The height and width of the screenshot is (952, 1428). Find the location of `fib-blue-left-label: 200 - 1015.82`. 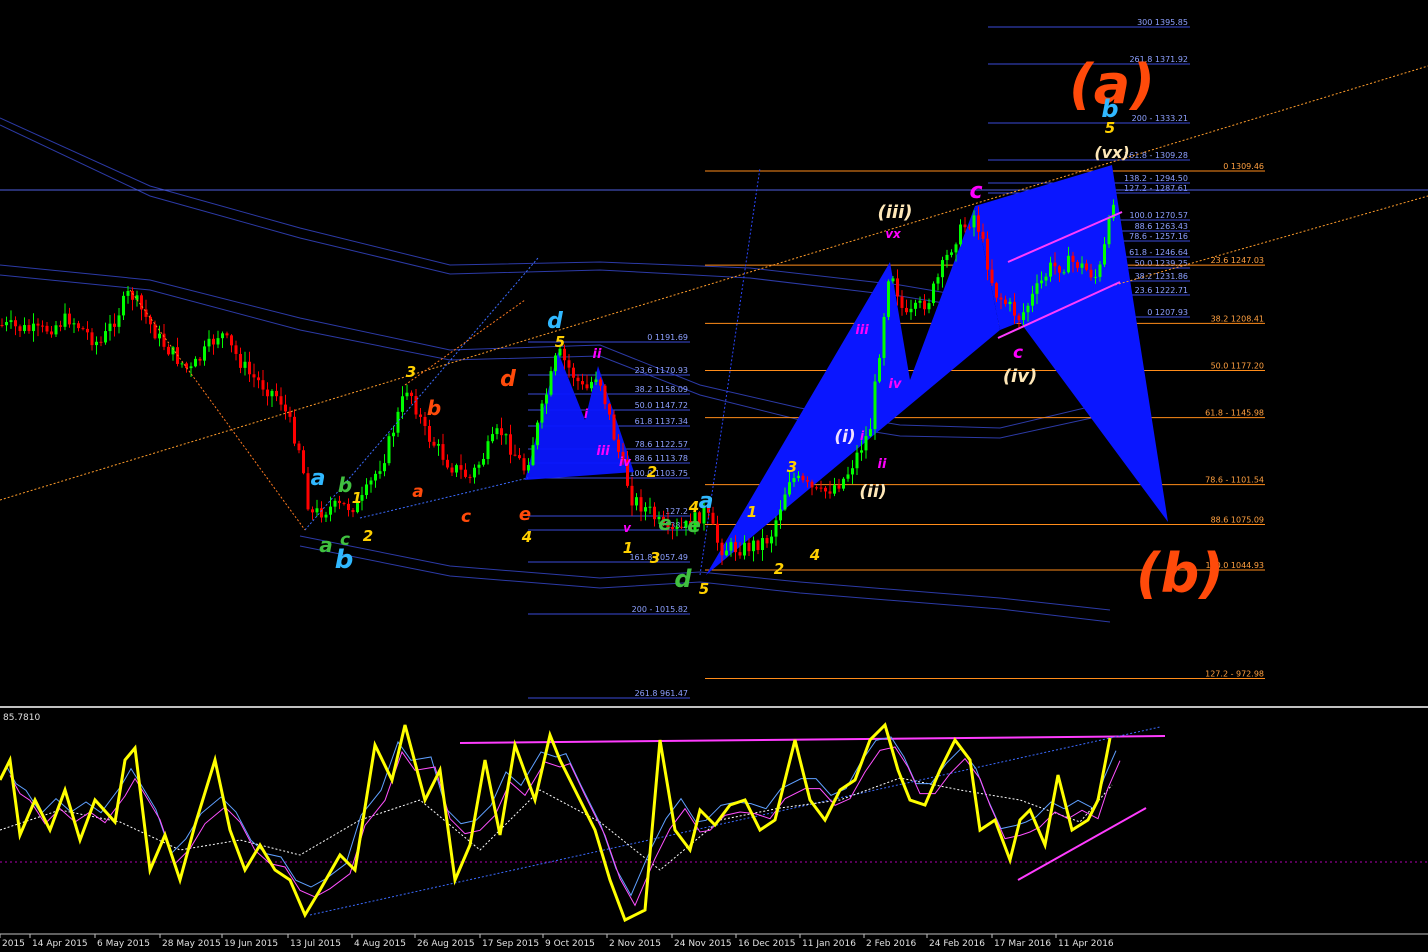

fib-blue-left-label: 200 - 1015.82 is located at coordinates (660, 609).